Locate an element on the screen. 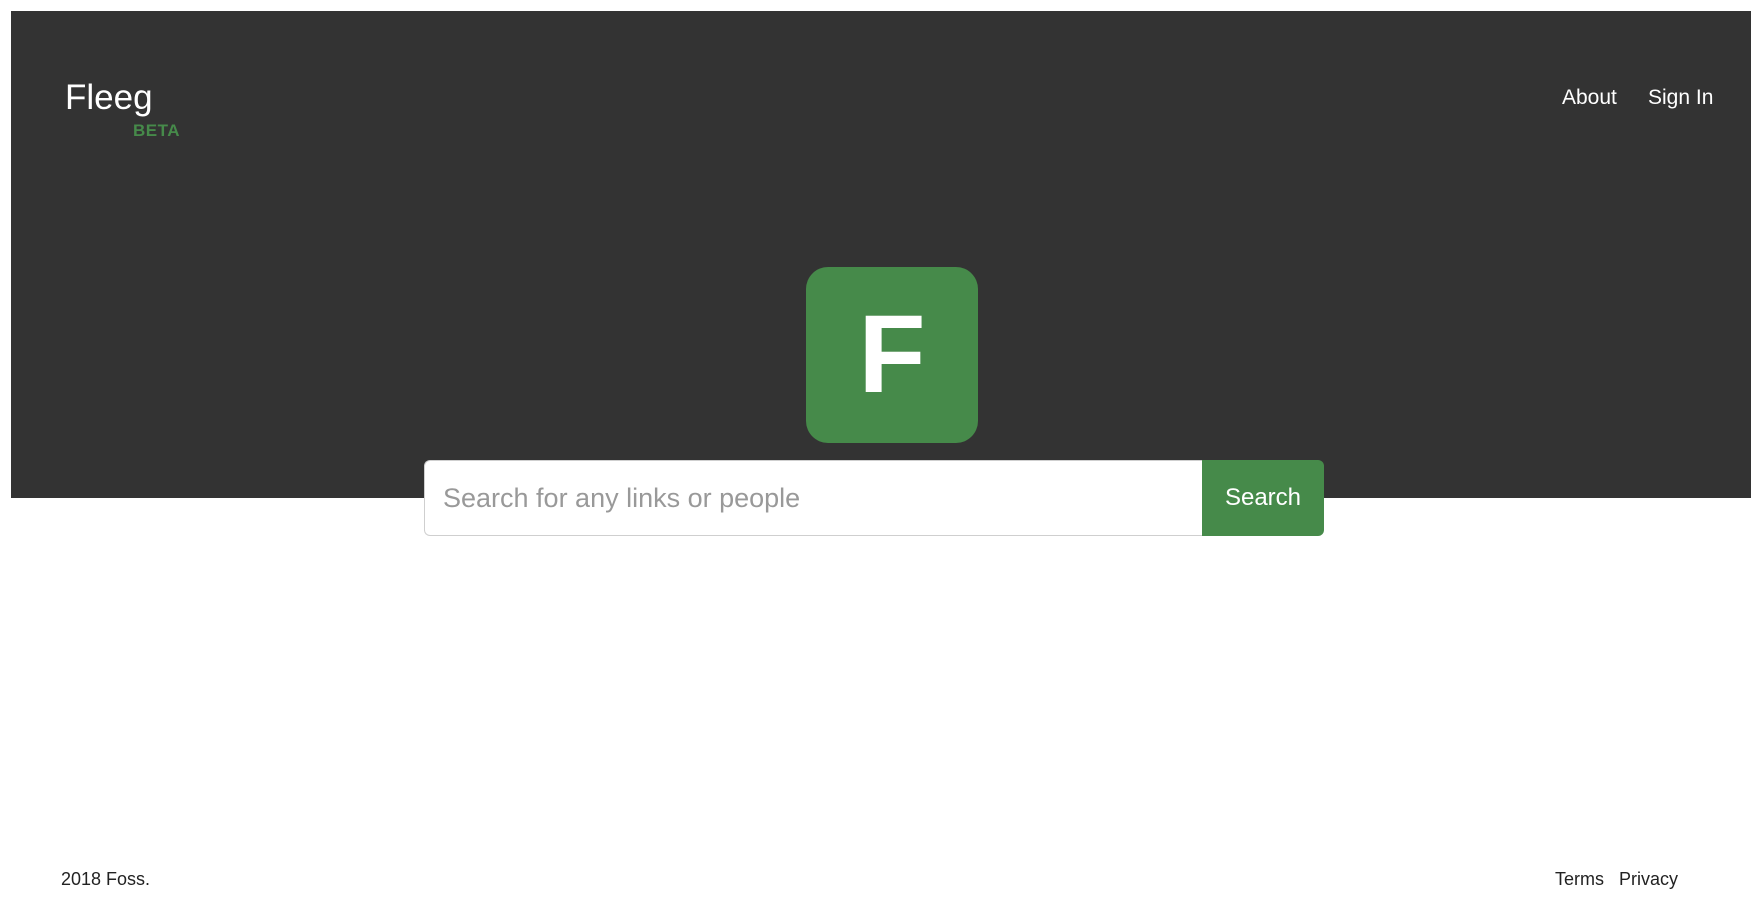  app-logo-tile: F is located at coordinates (892, 355).